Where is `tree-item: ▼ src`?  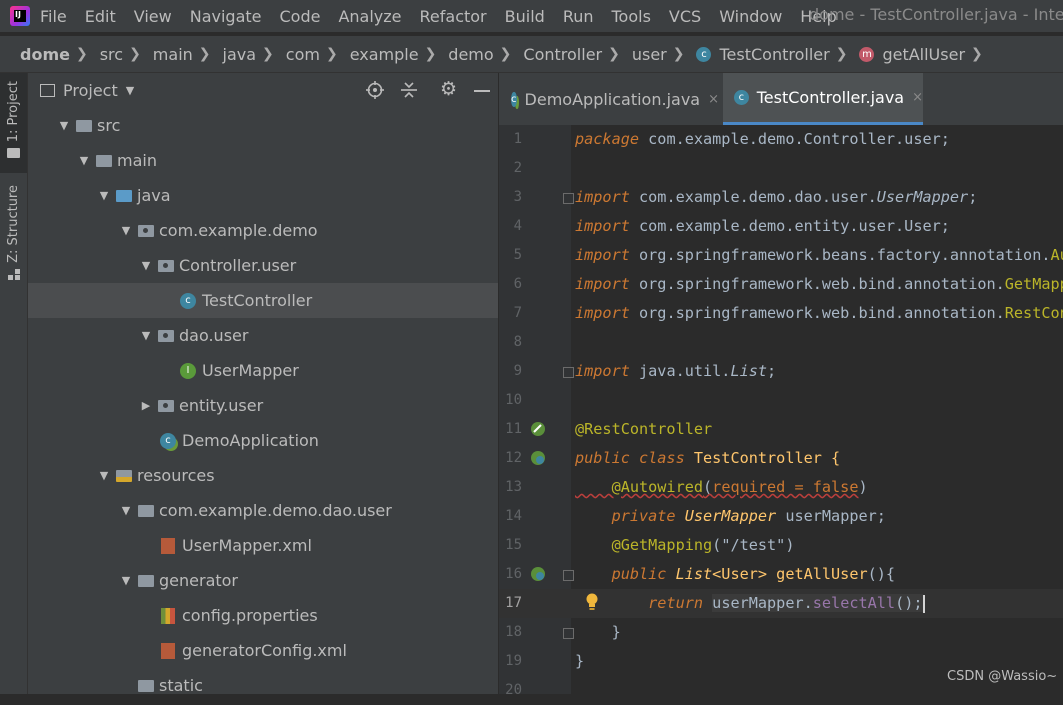 tree-item: ▼ src is located at coordinates (263, 125).